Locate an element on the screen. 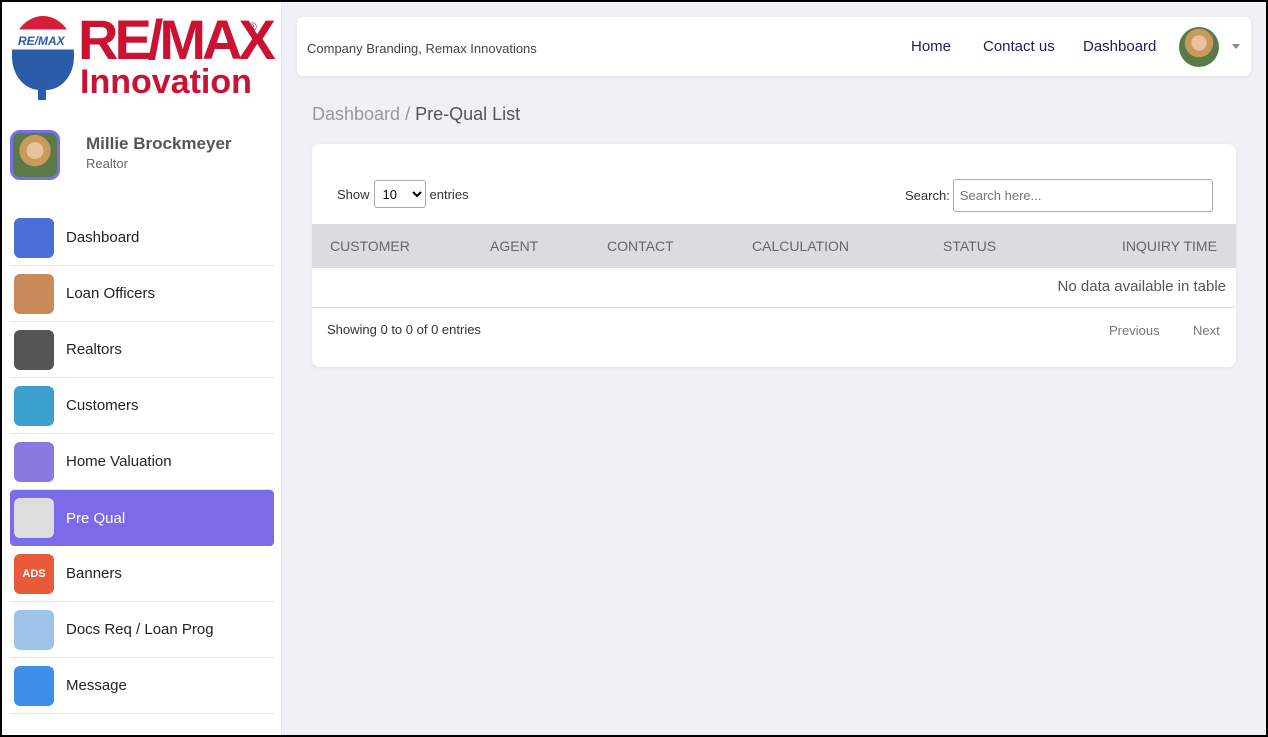 This screenshot has width=1268, height=737. documents-check-icon is located at coordinates (34, 629).